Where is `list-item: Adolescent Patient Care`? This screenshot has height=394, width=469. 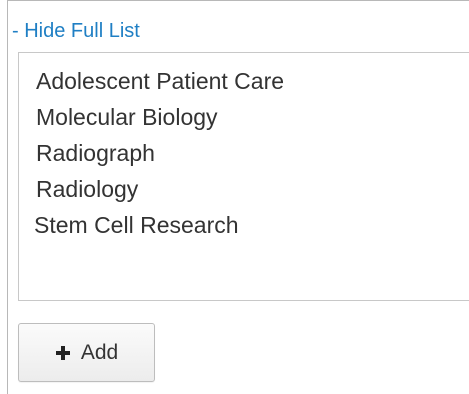 list-item: Adolescent Patient Care is located at coordinates (244, 81).